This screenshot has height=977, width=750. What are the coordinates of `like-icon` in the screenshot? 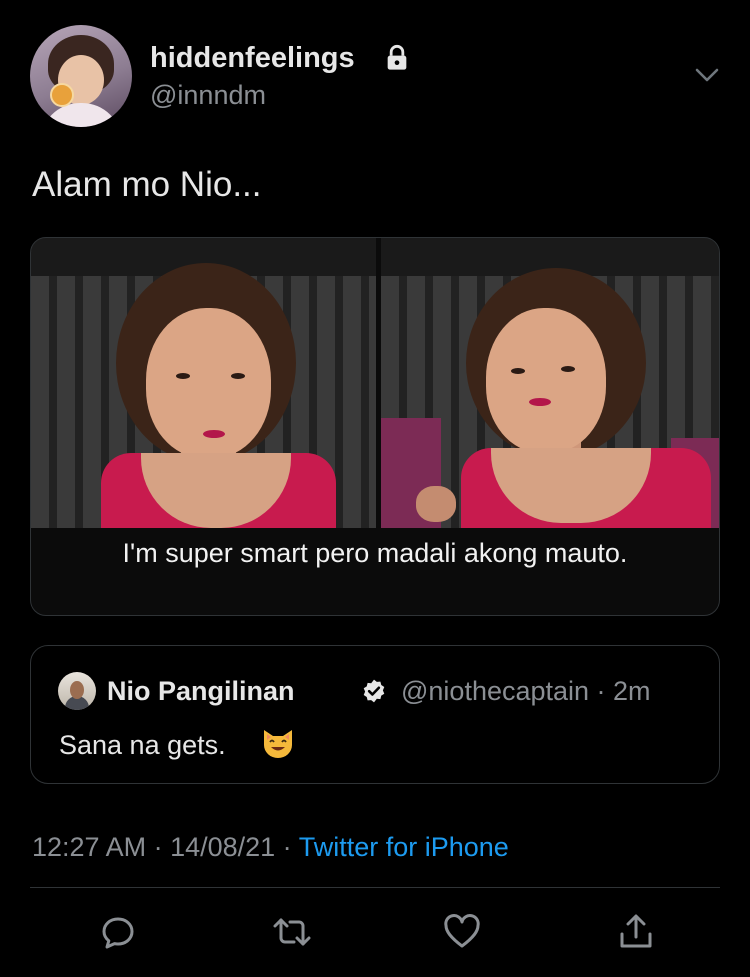 It's located at (462, 931).